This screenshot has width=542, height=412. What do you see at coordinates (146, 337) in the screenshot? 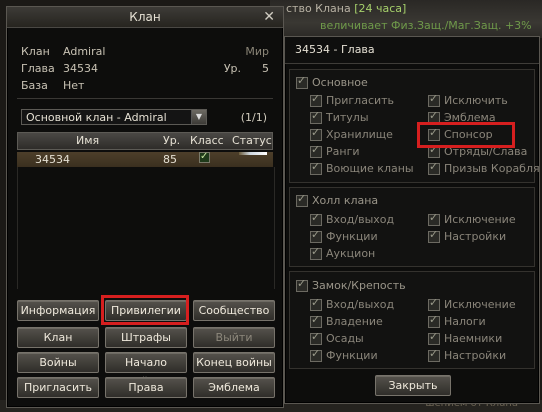
I see `fines-button: Штрафы` at bounding box center [146, 337].